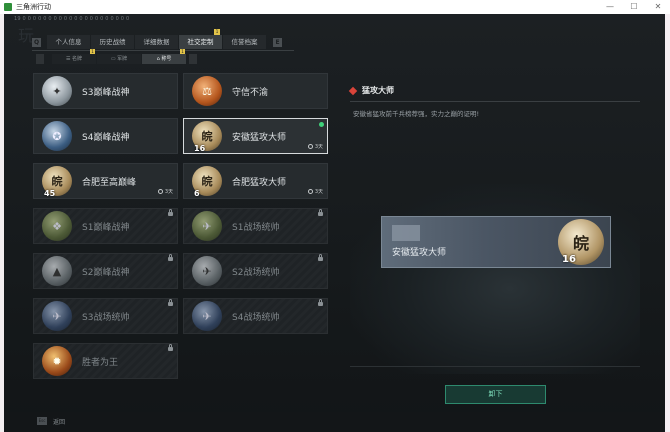 The width and height of the screenshot is (670, 432). I want to click on title-label: S3巅峰战神, so click(106, 92).